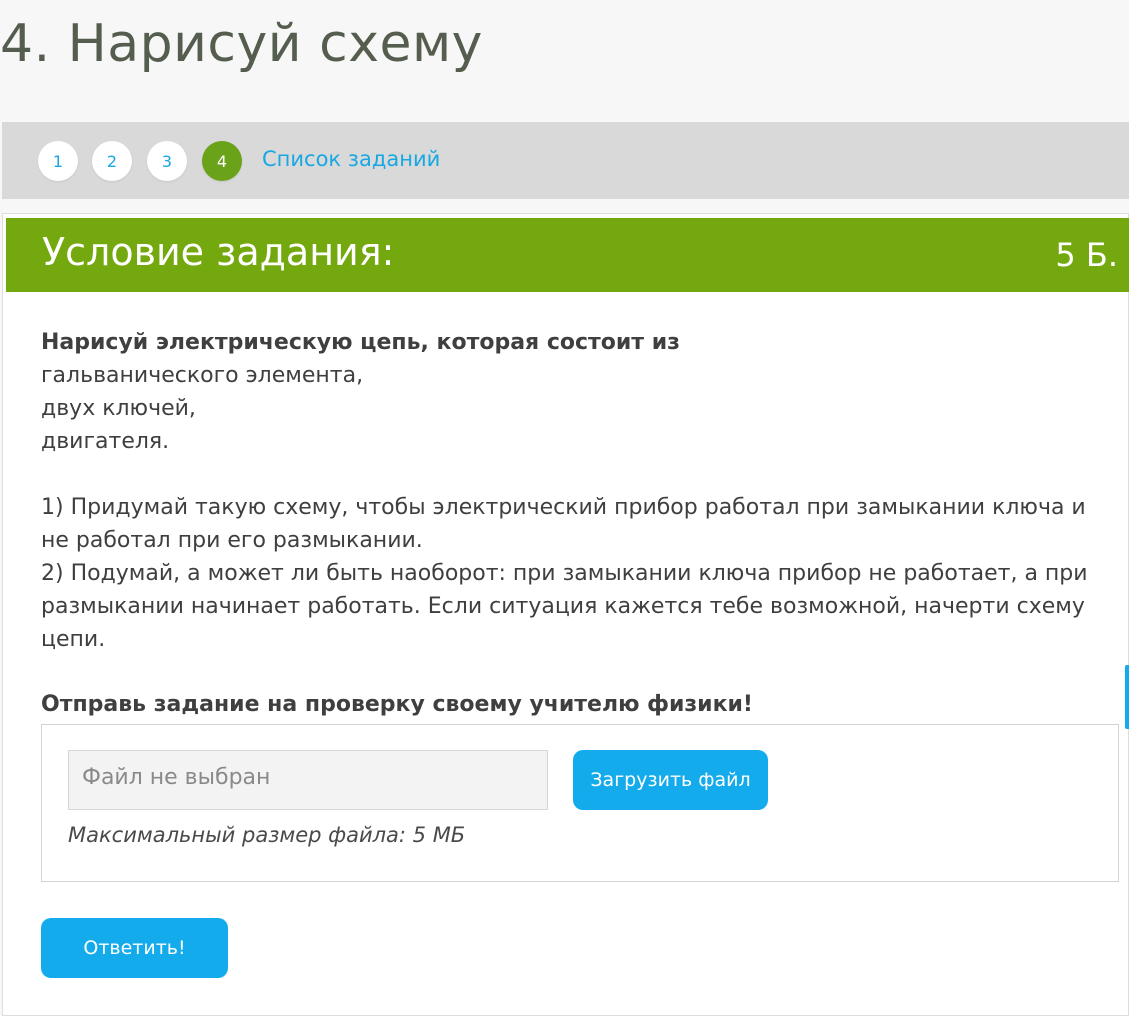 This screenshot has height=1016, width=1129. What do you see at coordinates (565, 160) in the screenshot?
I see `task-navigation: 1 2 3 4 Список заданий` at bounding box center [565, 160].